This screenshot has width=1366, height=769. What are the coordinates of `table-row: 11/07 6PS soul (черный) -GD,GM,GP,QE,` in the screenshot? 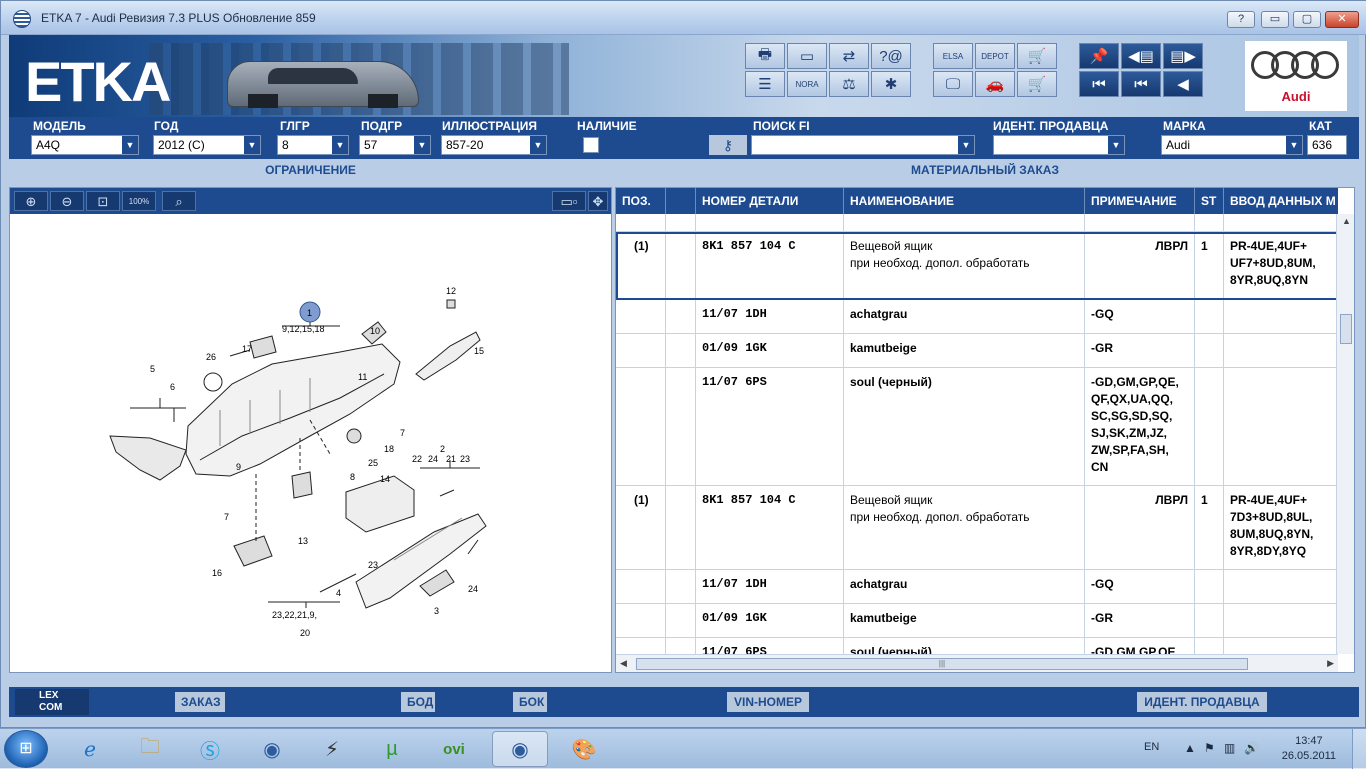 It's located at (977, 646).